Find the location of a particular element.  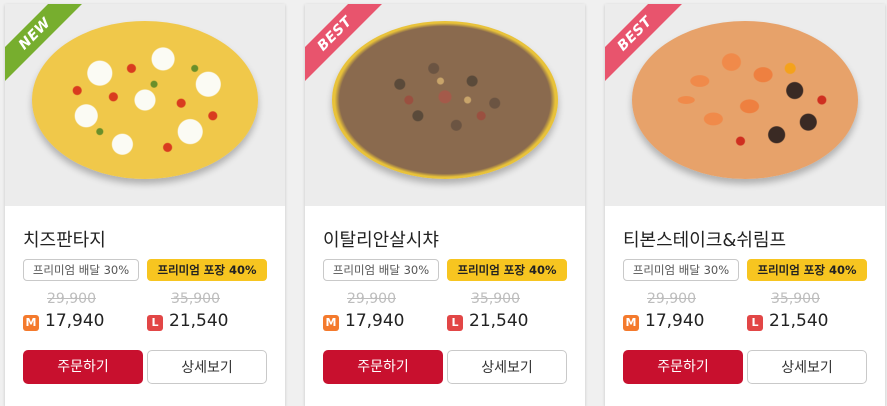

product-name: 티본스테이크&쉬림프 is located at coordinates (704, 239).